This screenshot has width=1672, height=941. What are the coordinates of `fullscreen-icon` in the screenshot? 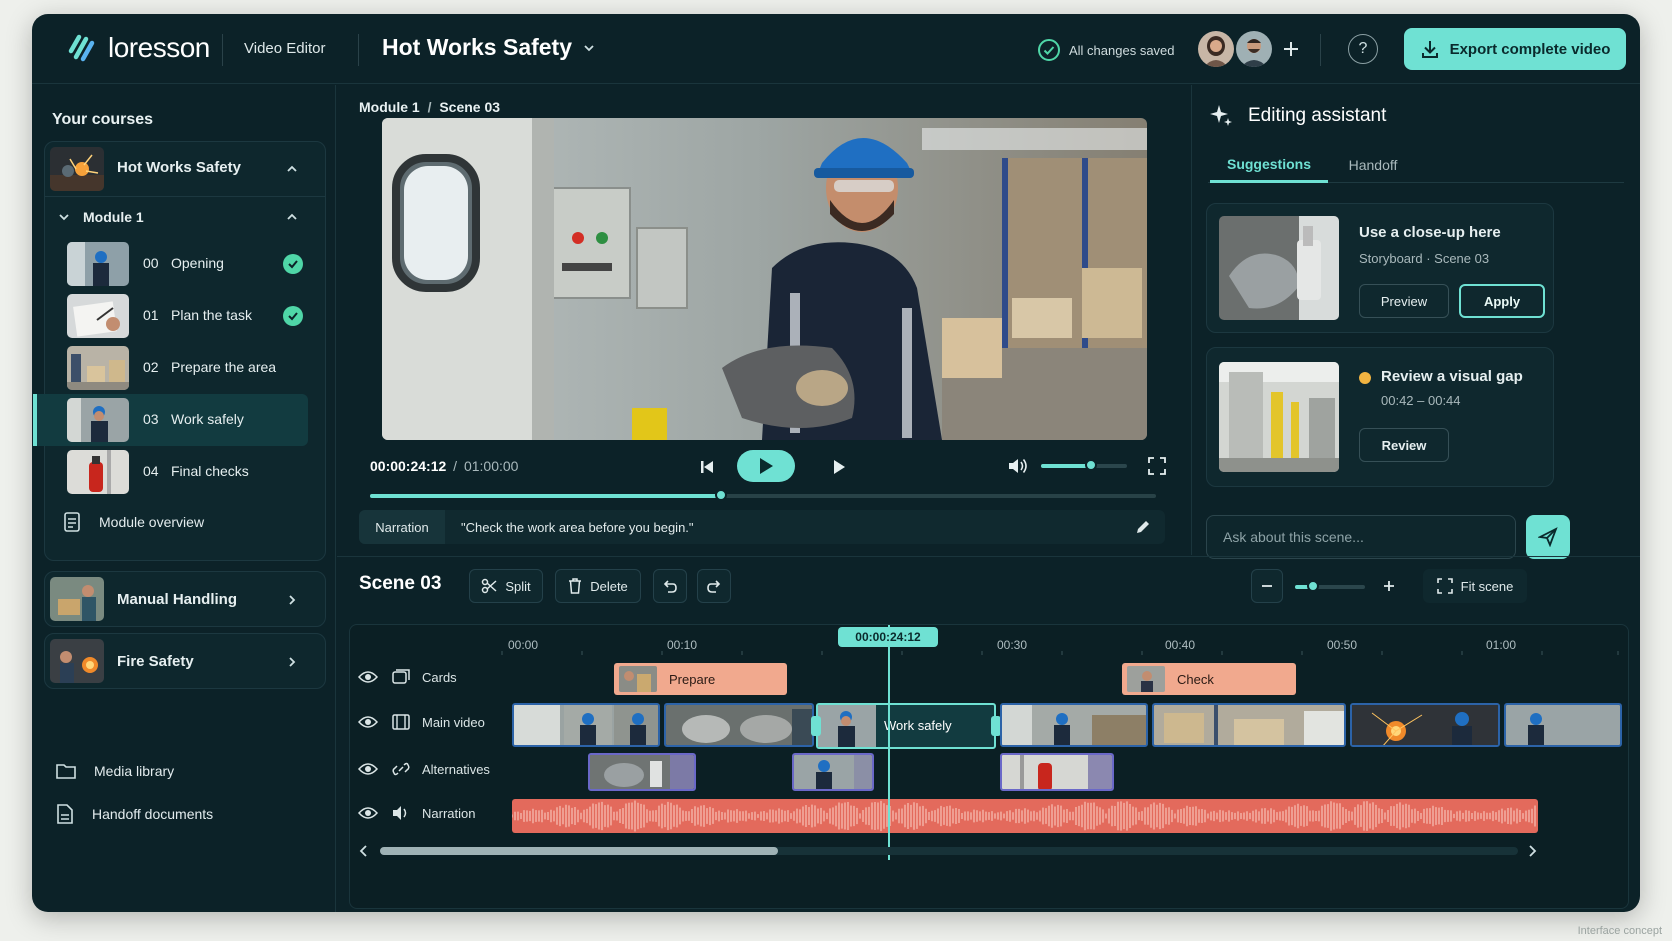 It's located at (1157, 466).